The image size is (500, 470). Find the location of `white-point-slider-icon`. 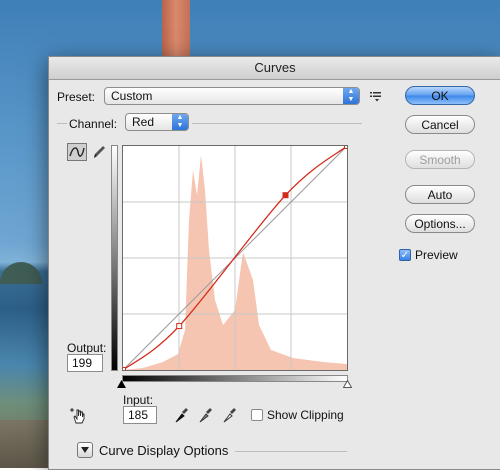

white-point-slider-icon is located at coordinates (347, 382).